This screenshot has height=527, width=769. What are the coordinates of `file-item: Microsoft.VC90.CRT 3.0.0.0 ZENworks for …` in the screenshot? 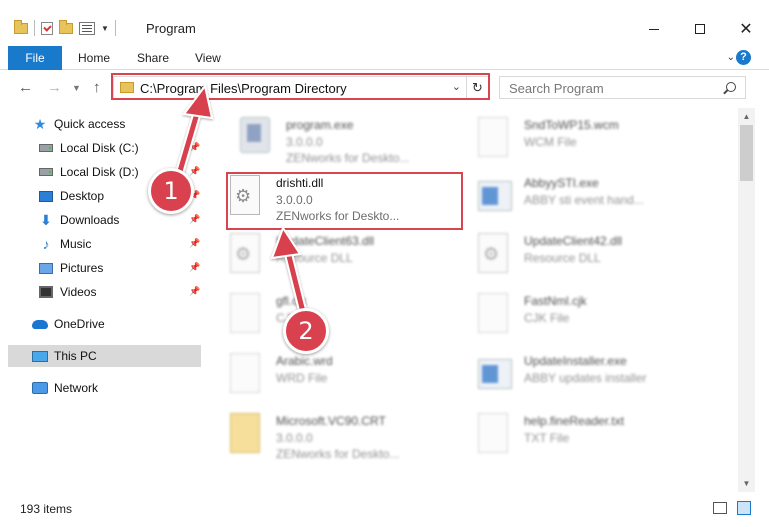 It's located at (319, 435).